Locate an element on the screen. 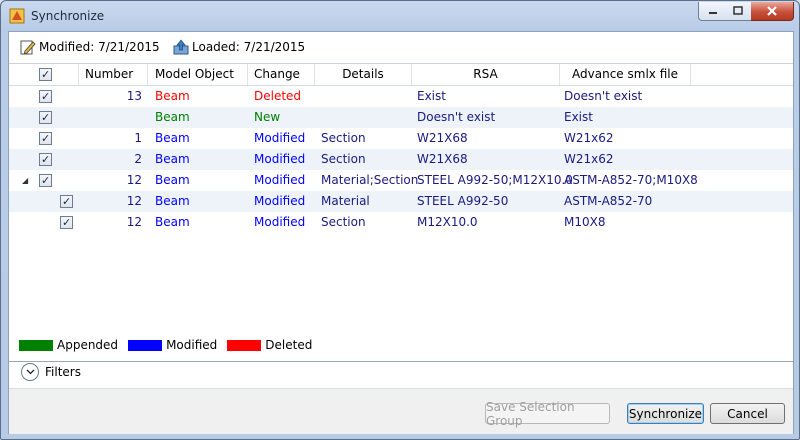 The height and width of the screenshot is (440, 800). row-rsa: M12X10.0 is located at coordinates (447, 222).